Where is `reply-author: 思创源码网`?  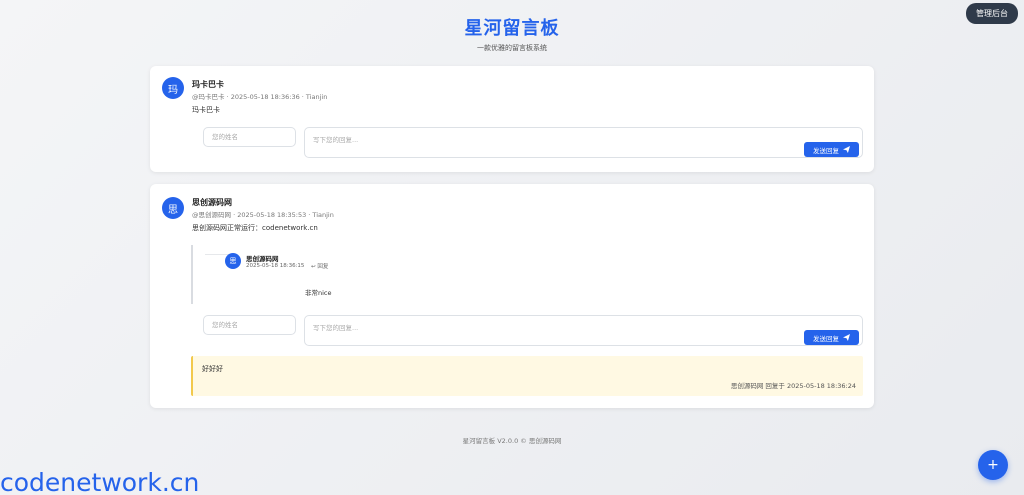 reply-author: 思创源码网 is located at coordinates (262, 259).